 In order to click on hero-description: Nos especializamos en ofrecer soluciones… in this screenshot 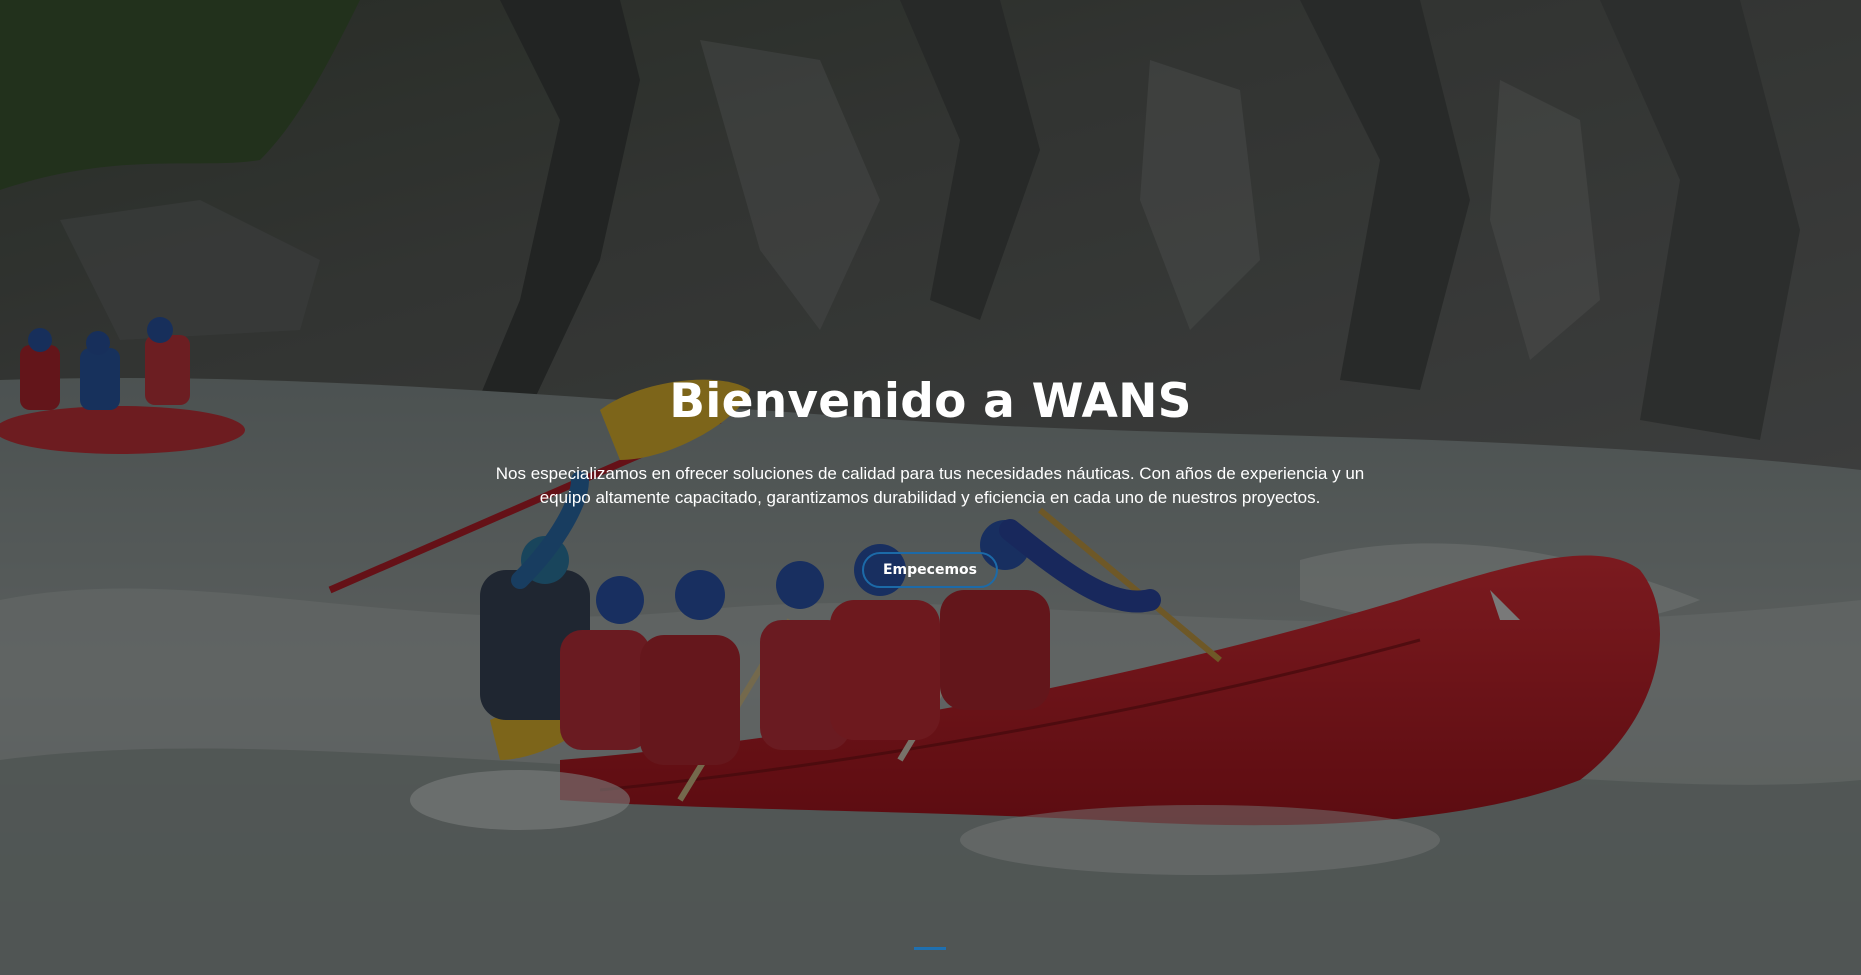, I will do `click(930, 485)`.